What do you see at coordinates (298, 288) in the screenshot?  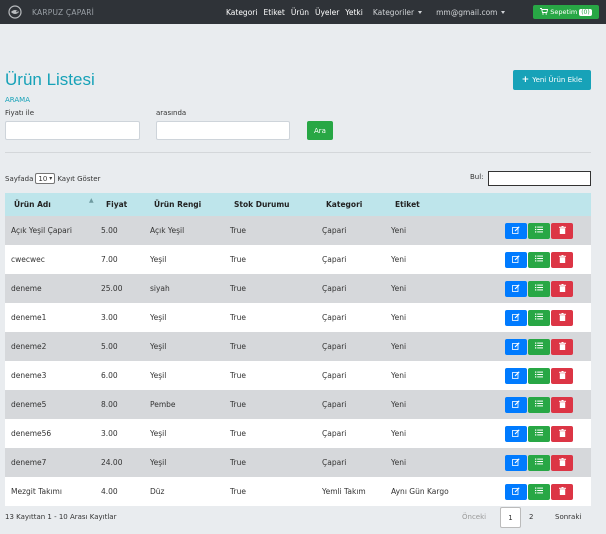 I see `table-row: deneme 25.00 siyah True Çapari Yeni` at bounding box center [298, 288].